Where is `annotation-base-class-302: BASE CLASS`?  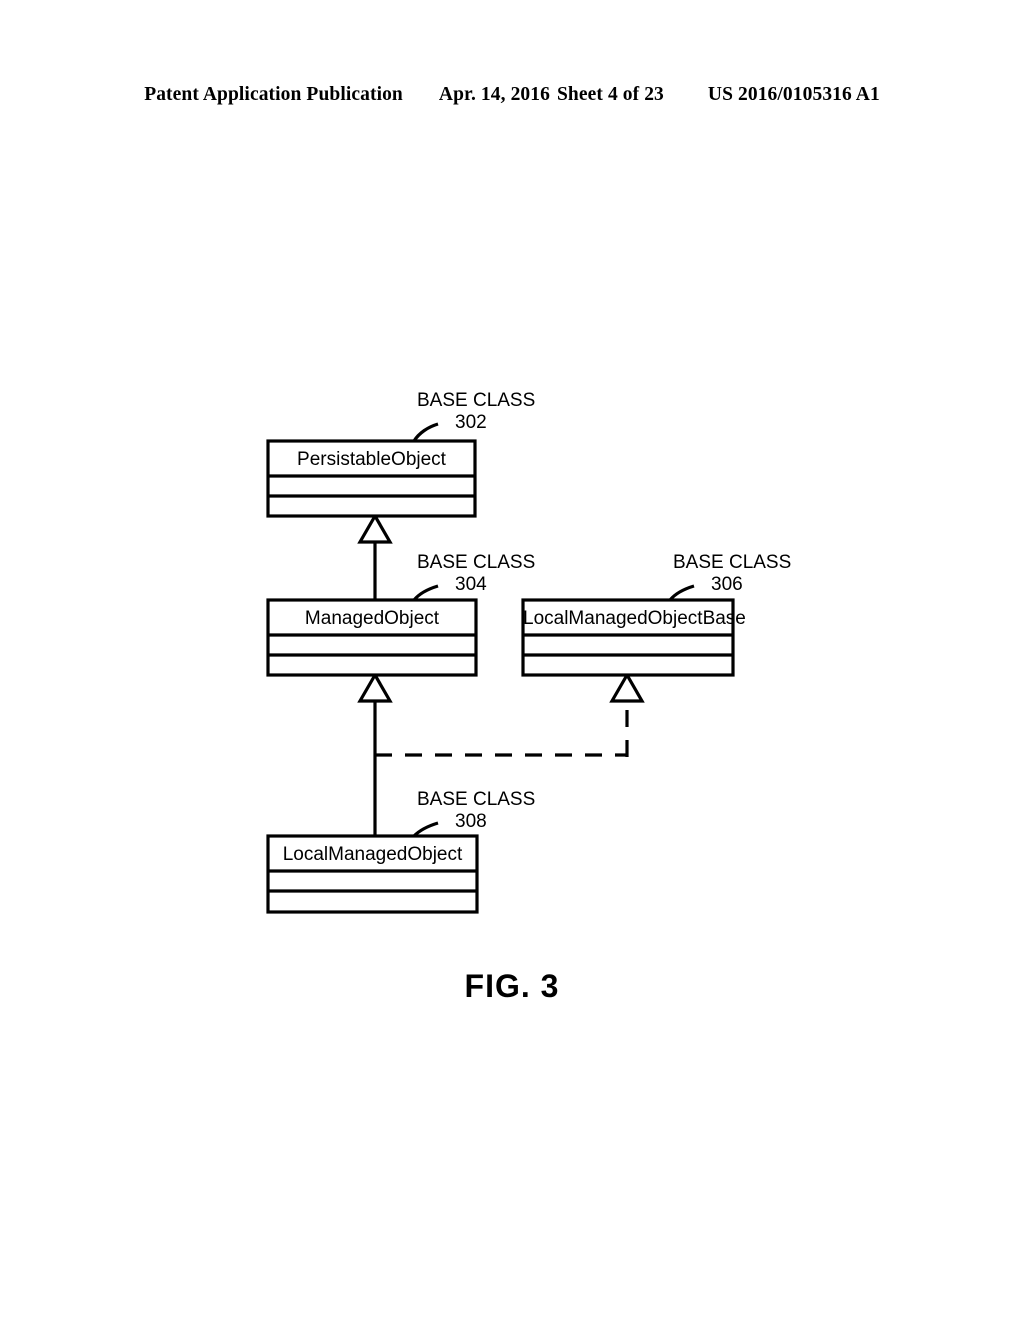
annotation-base-class-302: BASE CLASS is located at coordinates (476, 400).